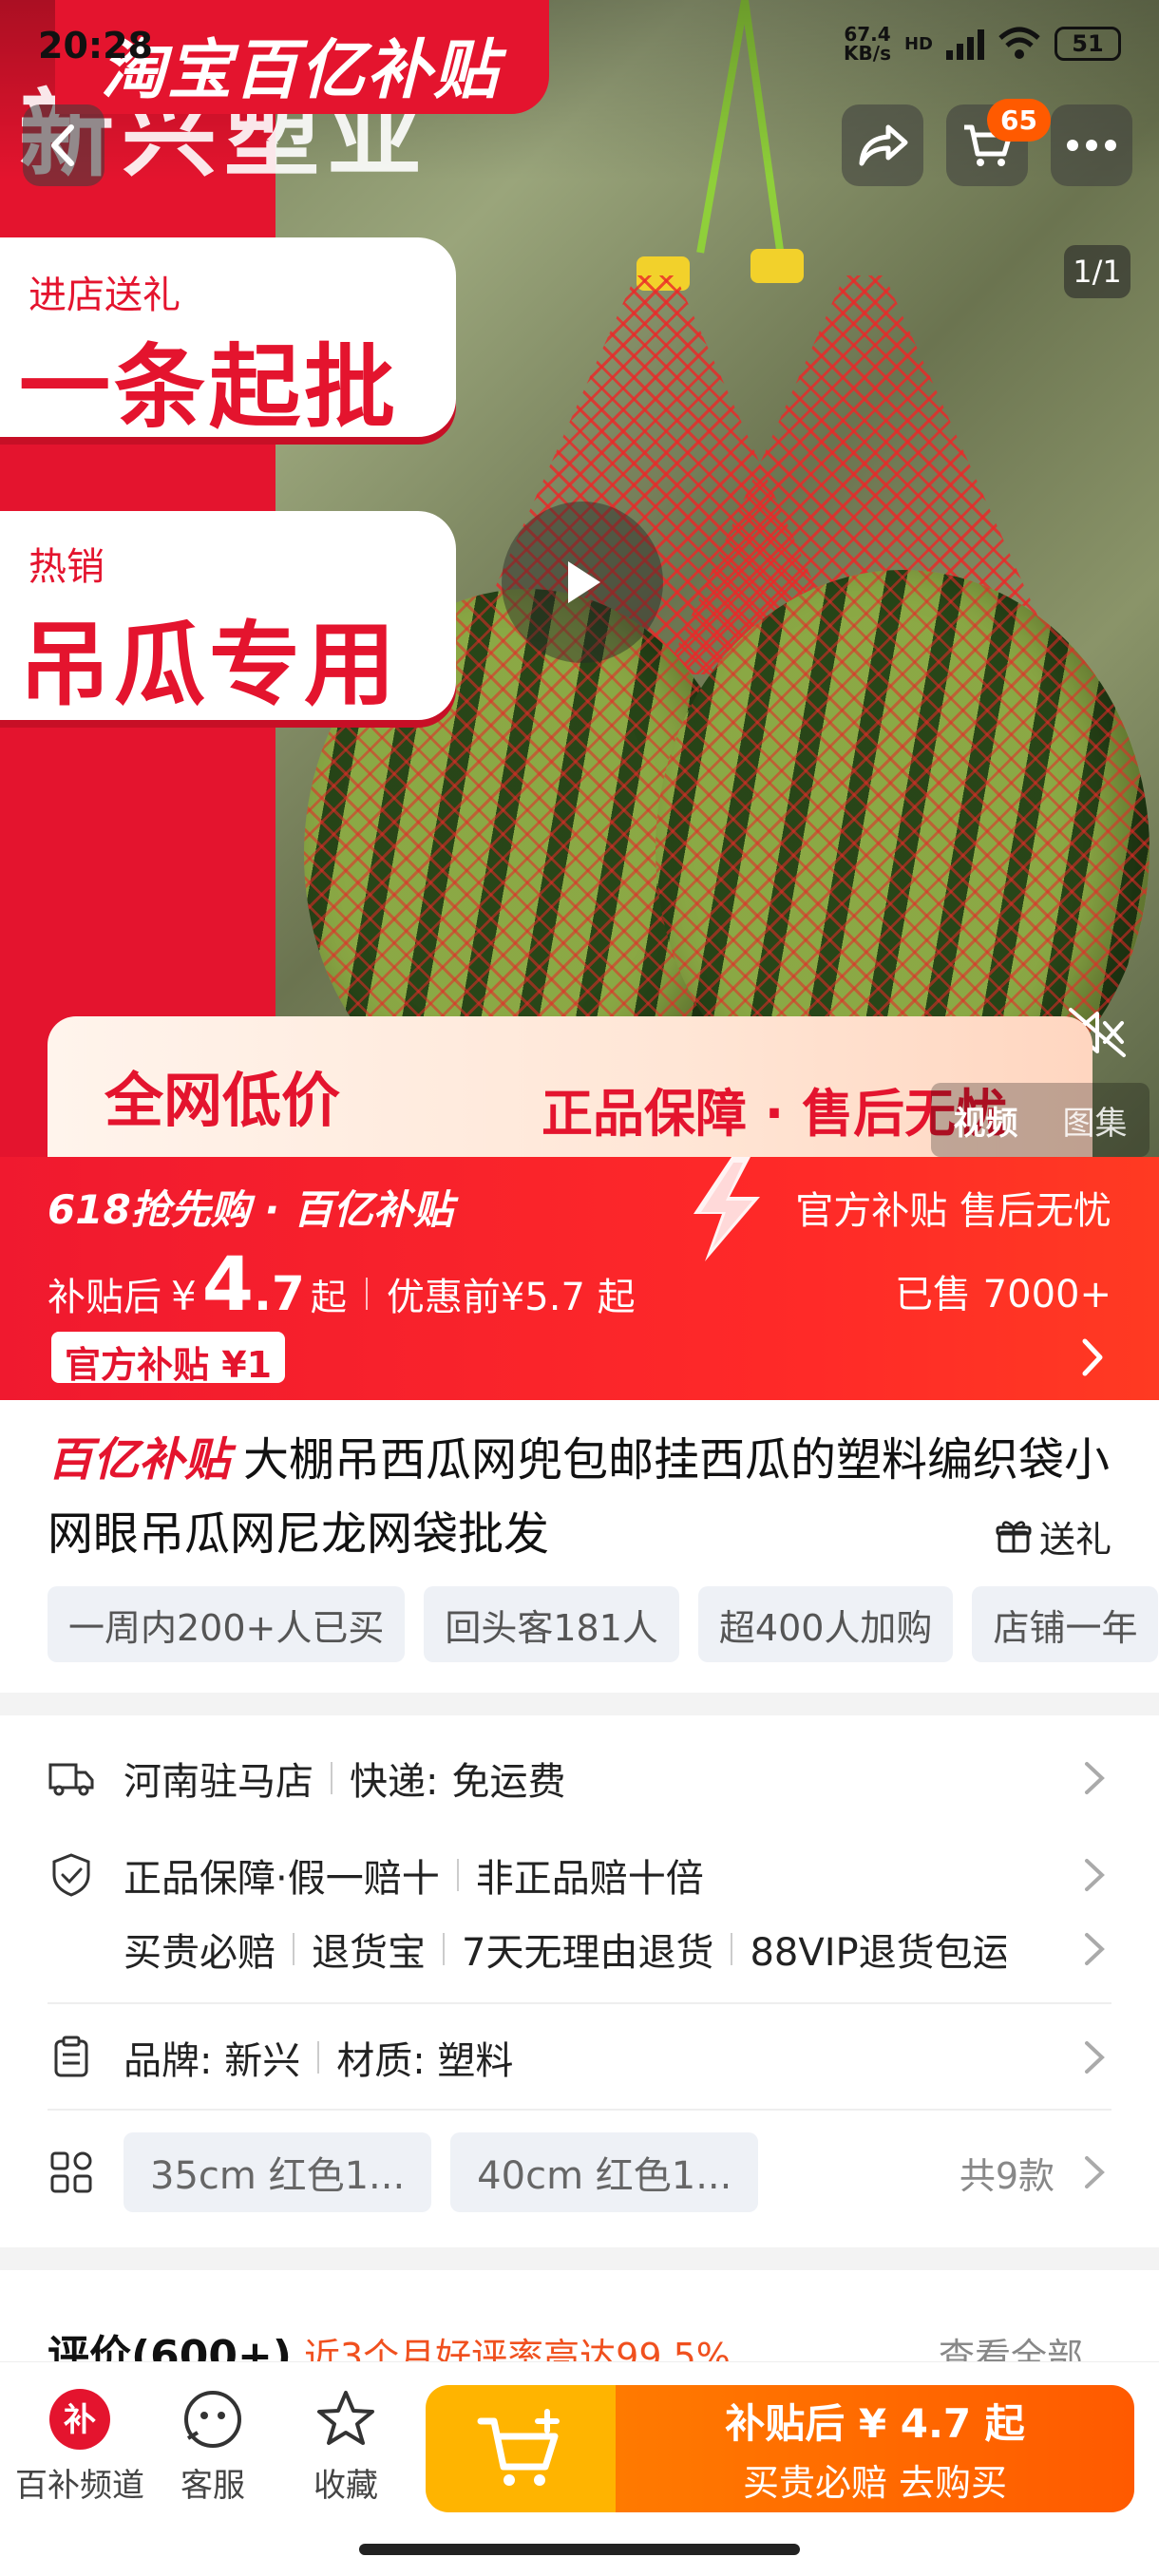  What do you see at coordinates (1075, 1540) in the screenshot?
I see `gift-label: 送礼` at bounding box center [1075, 1540].